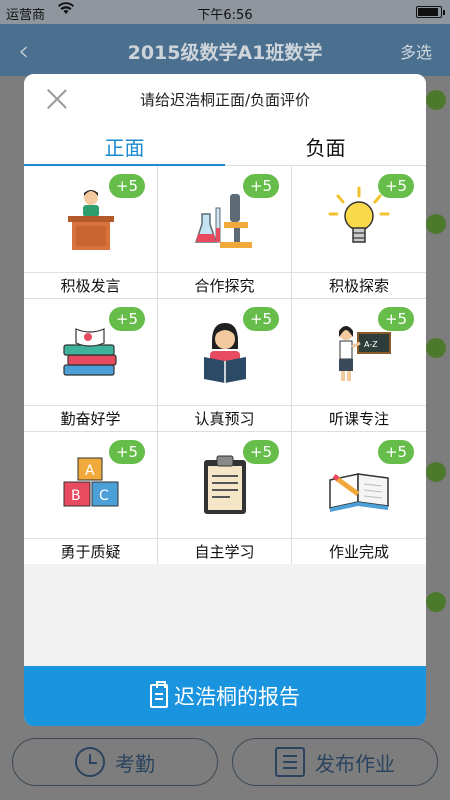  Describe the element at coordinates (225, 15) in the screenshot. I see `clock-time: 下午6:56` at that location.